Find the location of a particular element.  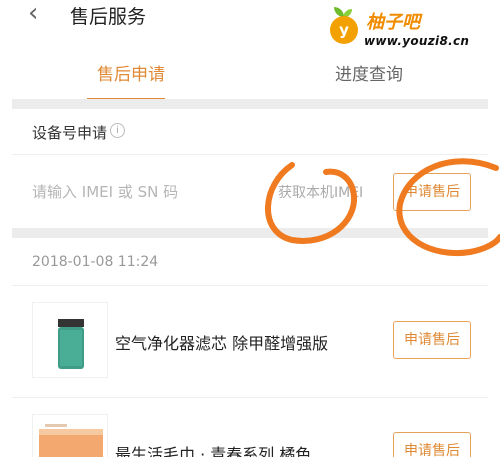

product-name: 最生活毛巾 · 青春系列 橘色 is located at coordinates (213, 451).